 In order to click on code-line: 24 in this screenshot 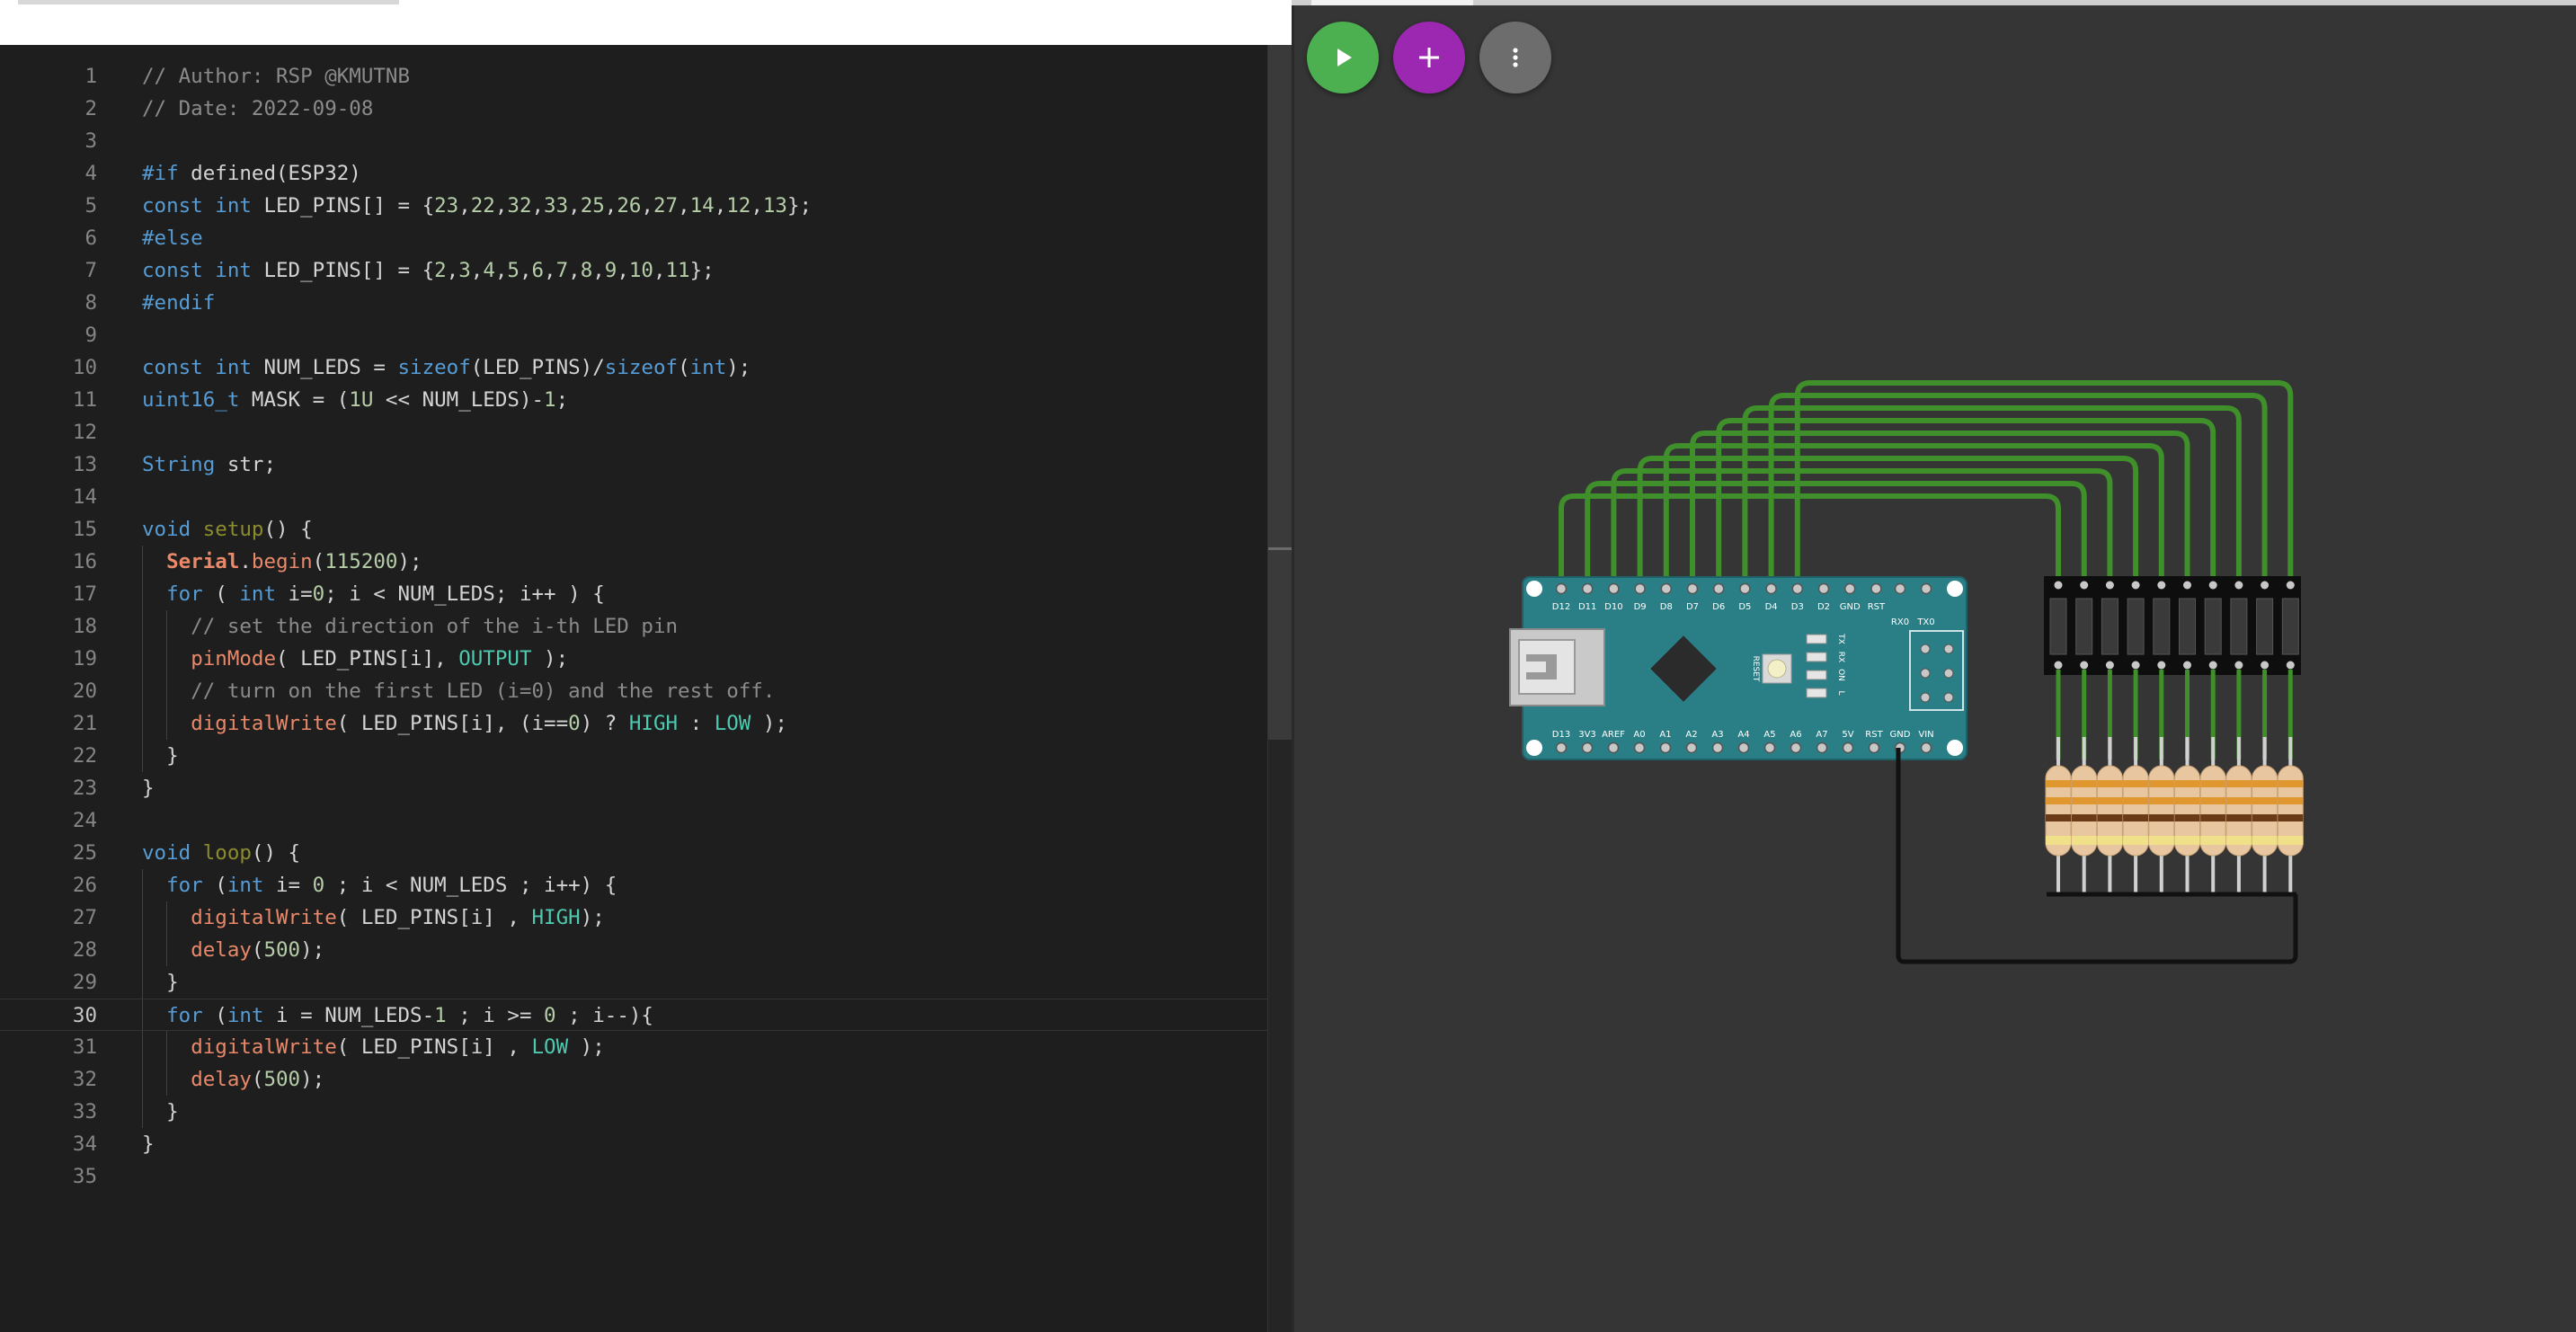, I will do `click(633, 820)`.